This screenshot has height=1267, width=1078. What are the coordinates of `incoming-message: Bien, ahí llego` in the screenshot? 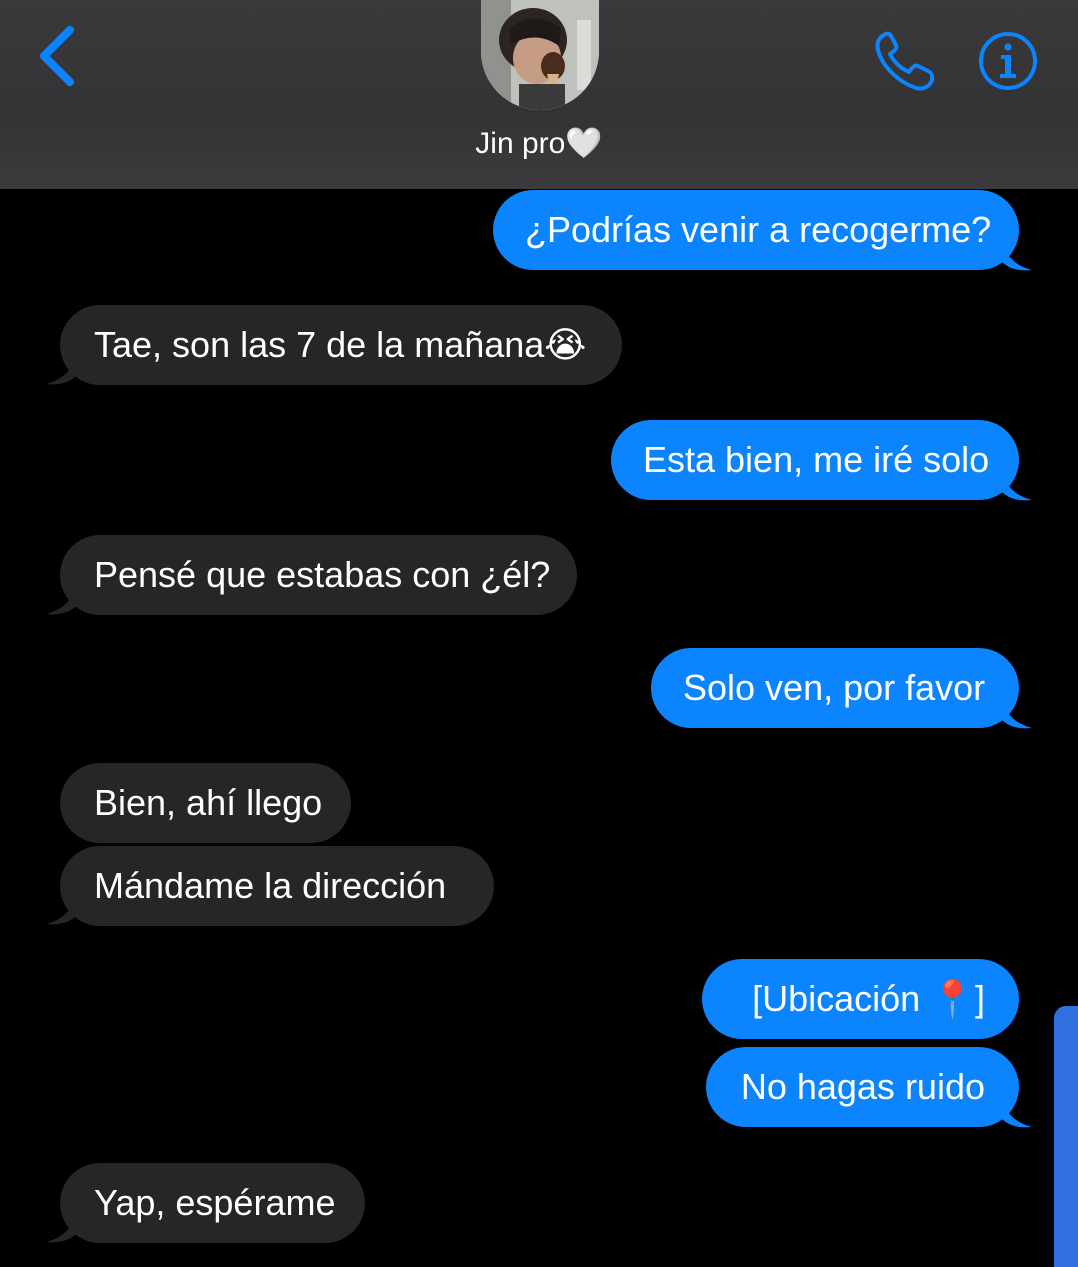 It's located at (205, 803).